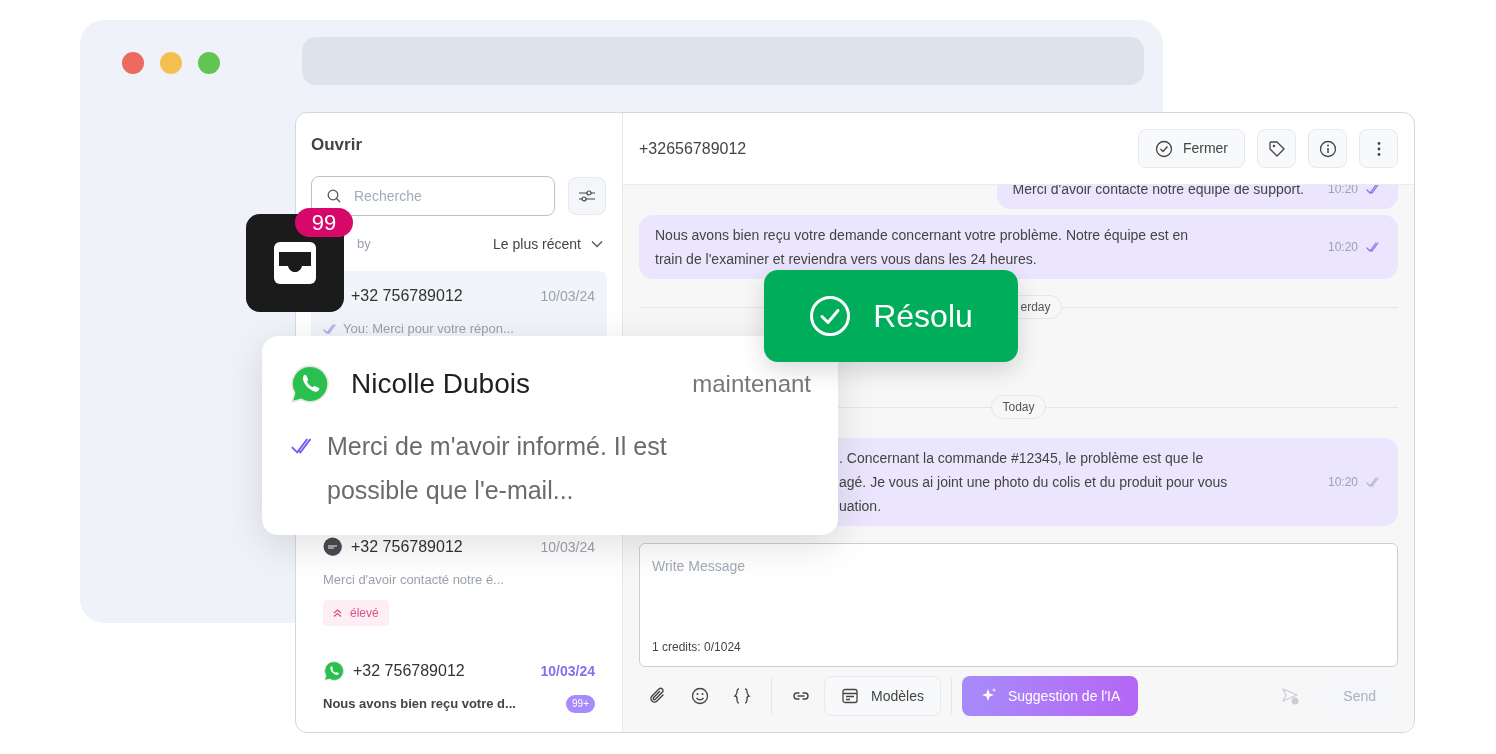 The height and width of the screenshot is (754, 1496). Describe the element at coordinates (693, 148) in the screenshot. I see `chat-title: +32656789012` at that location.